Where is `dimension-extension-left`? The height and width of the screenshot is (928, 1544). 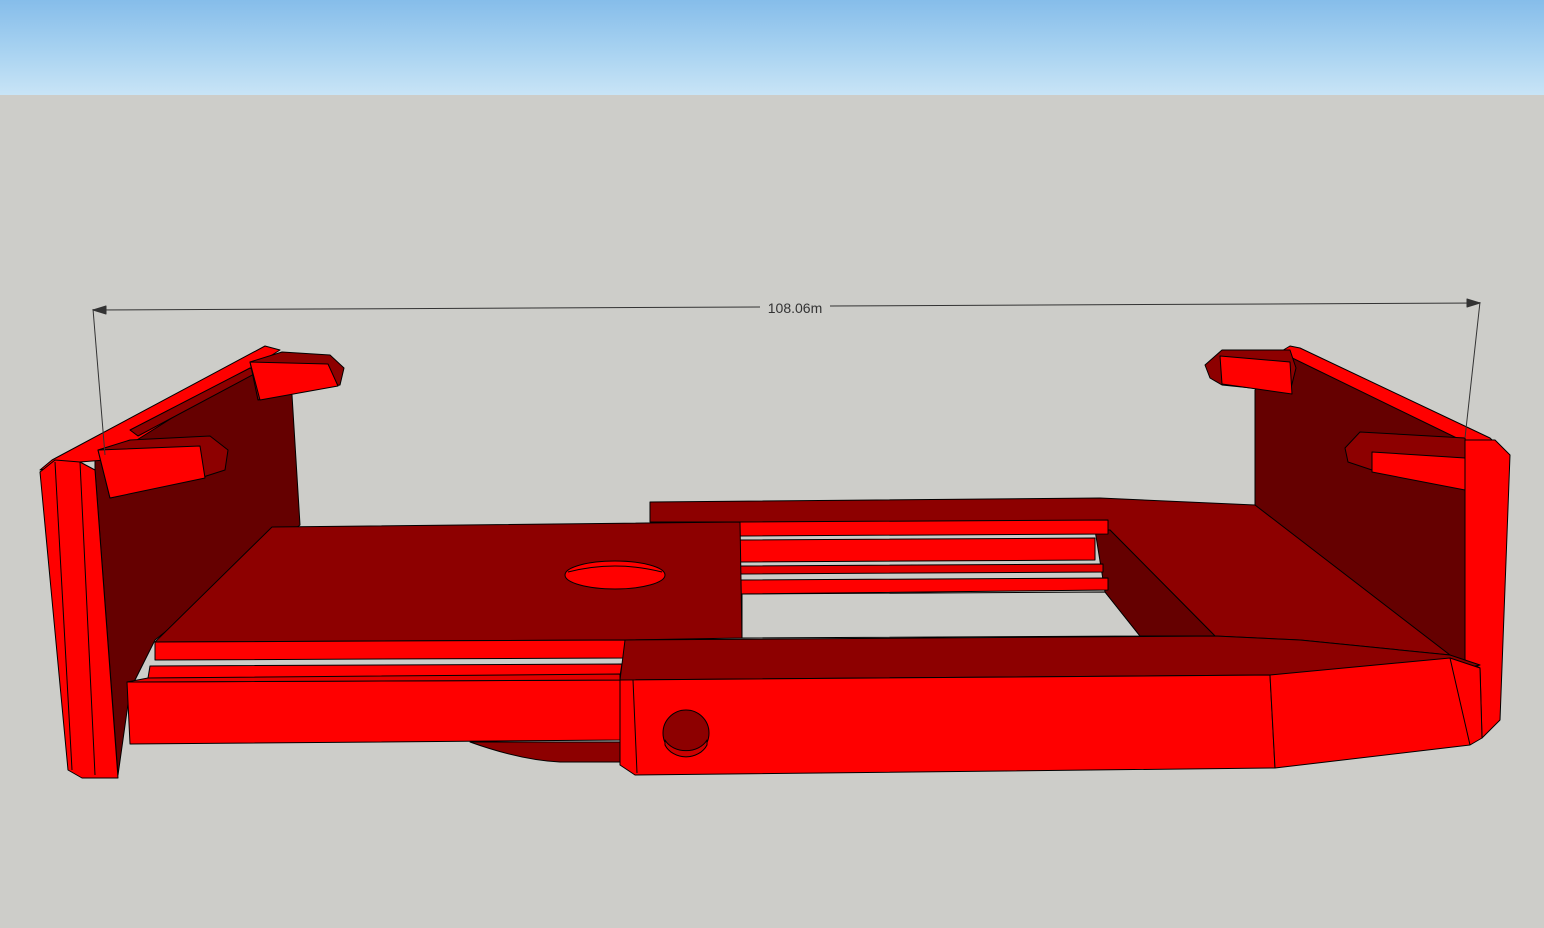 dimension-extension-left is located at coordinates (99, 382).